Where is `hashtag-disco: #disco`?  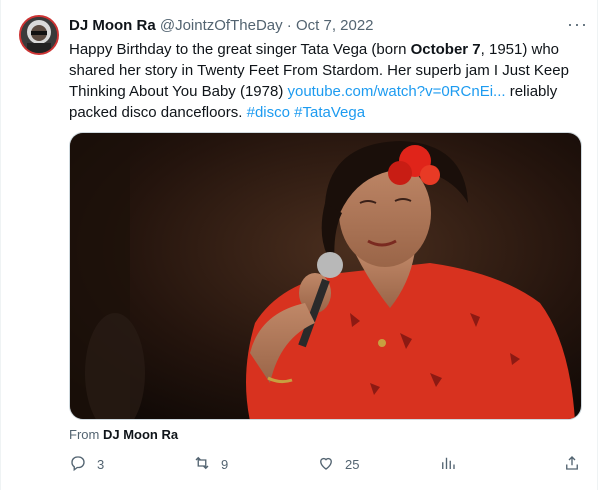
hashtag-disco: #disco is located at coordinates (268, 112).